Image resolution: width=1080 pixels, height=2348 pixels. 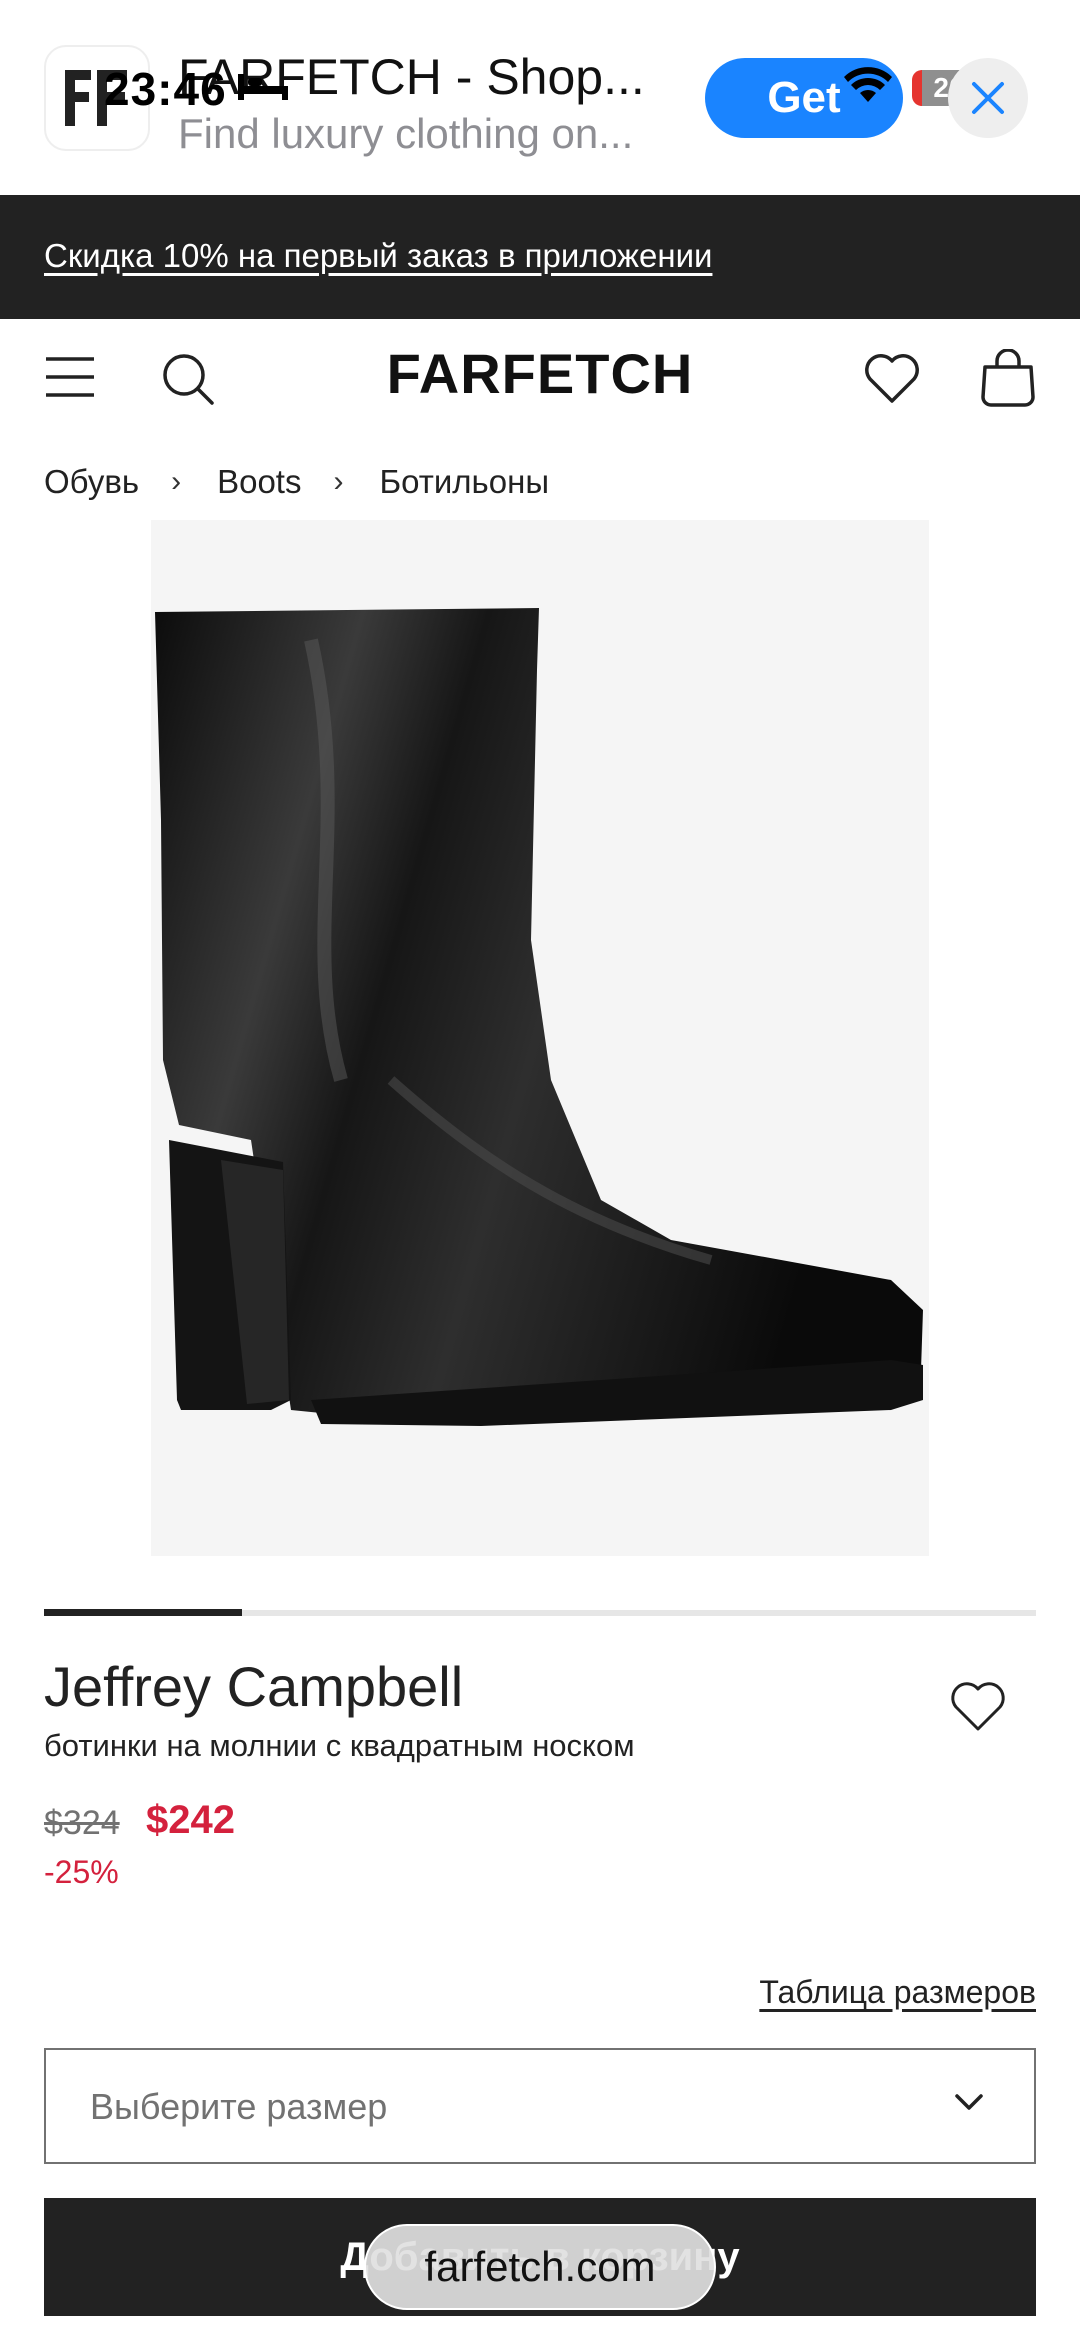 I want to click on size-select-placeholder: Выберите размер, so click(x=239, y=2106).